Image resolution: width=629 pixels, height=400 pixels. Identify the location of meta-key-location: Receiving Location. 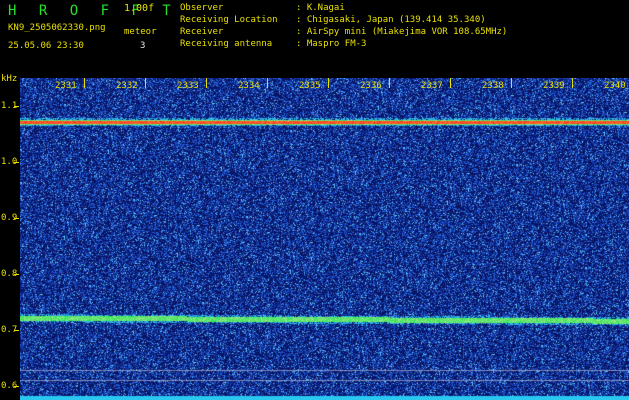
(229, 20).